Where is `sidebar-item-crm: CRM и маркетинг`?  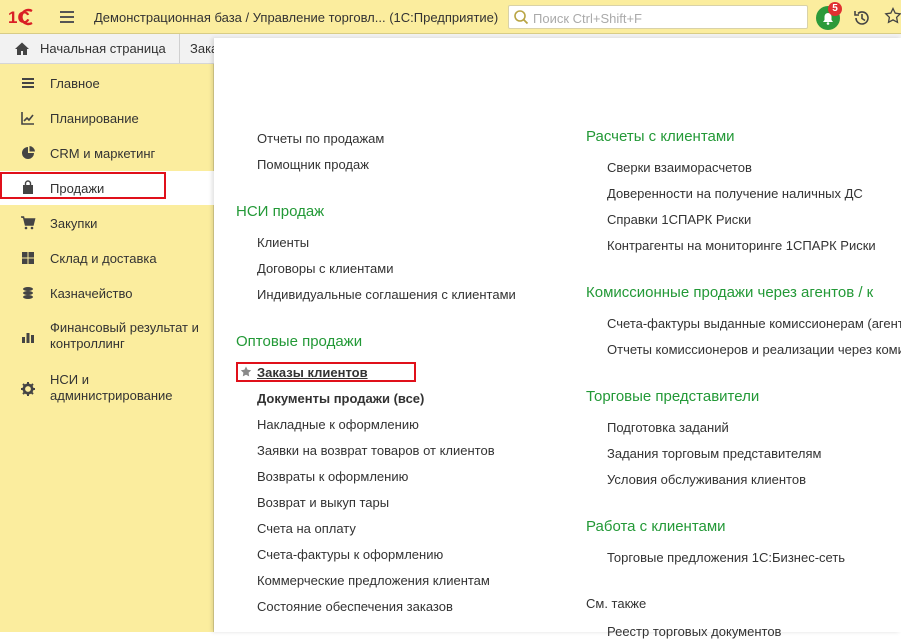 sidebar-item-crm: CRM и маркетинг is located at coordinates (107, 153).